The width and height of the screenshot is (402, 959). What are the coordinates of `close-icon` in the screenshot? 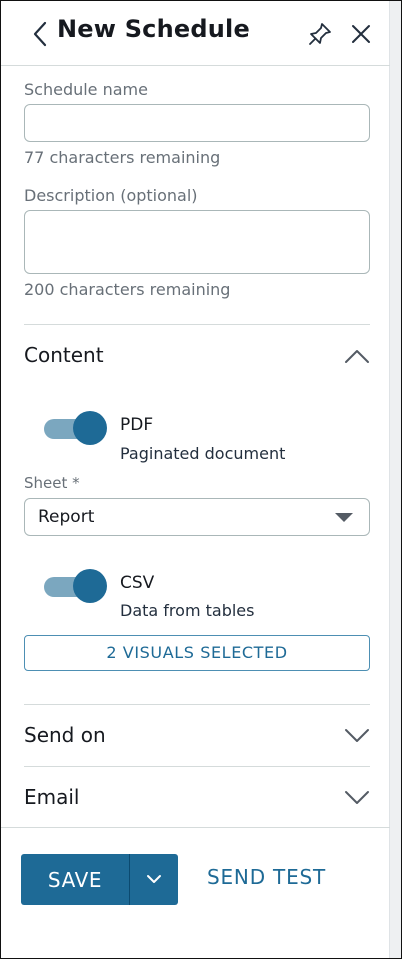 It's located at (361, 34).